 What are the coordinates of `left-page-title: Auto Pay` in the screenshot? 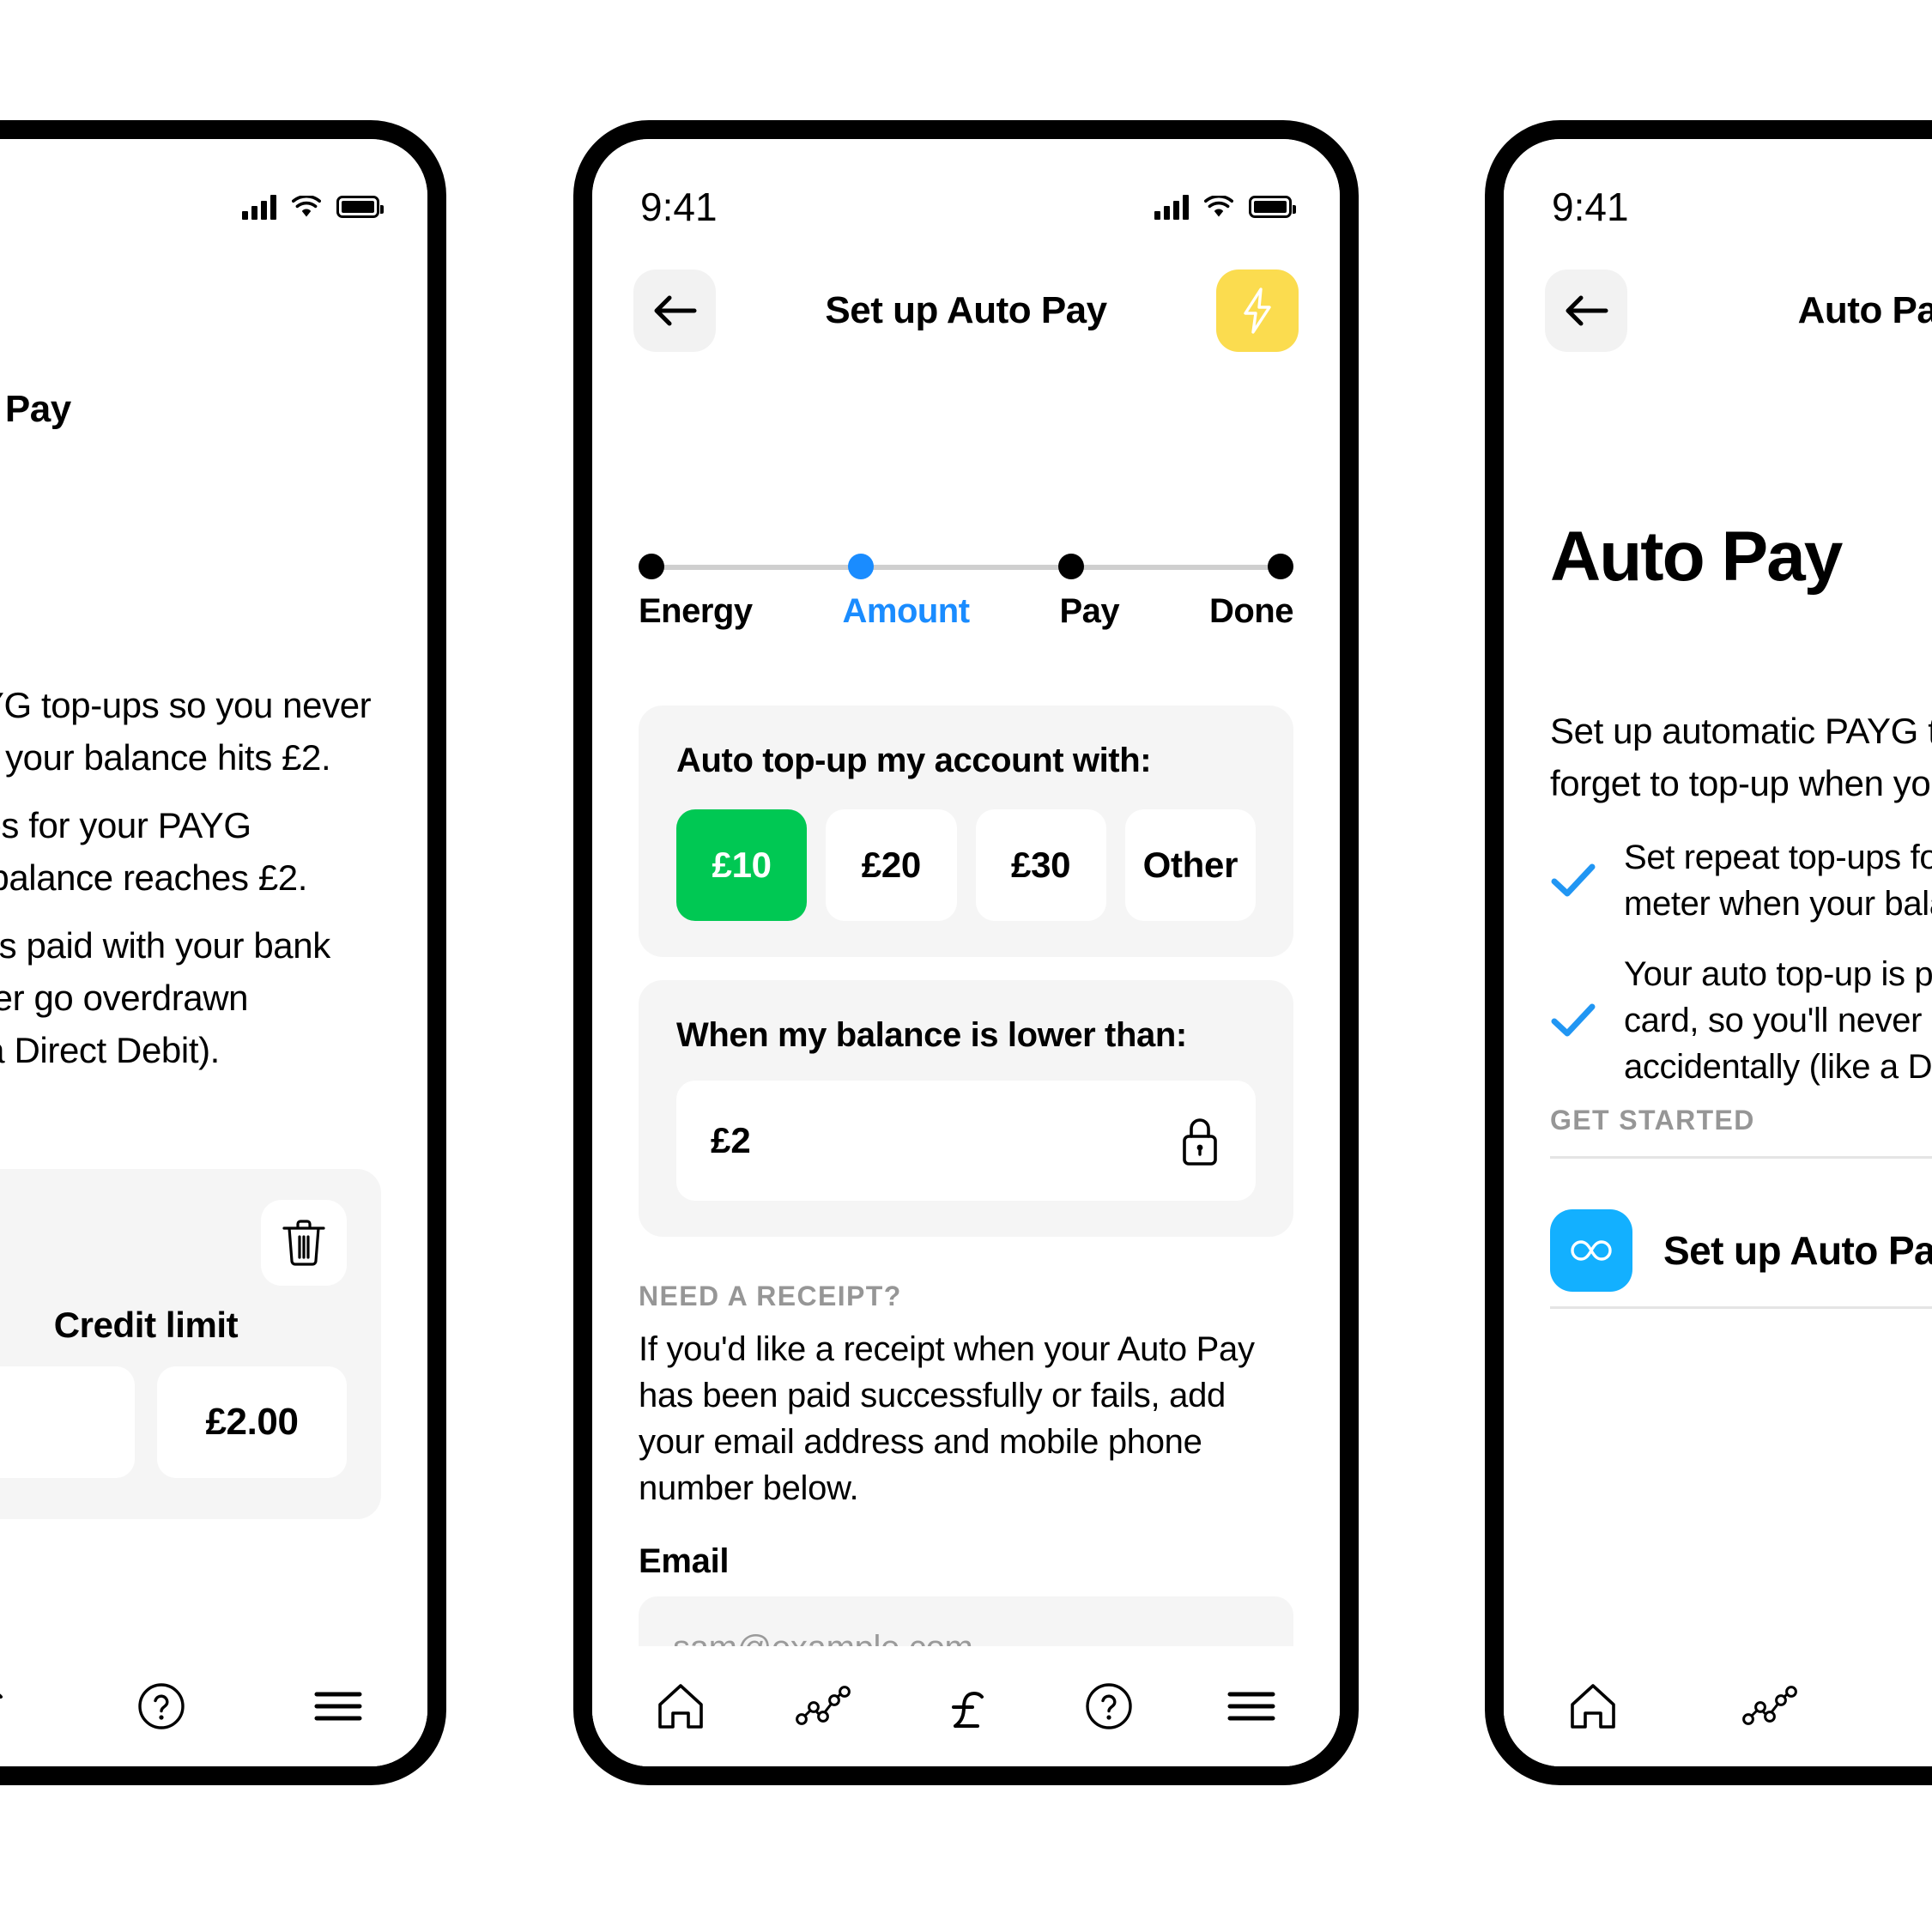 It's located at (36, 409).